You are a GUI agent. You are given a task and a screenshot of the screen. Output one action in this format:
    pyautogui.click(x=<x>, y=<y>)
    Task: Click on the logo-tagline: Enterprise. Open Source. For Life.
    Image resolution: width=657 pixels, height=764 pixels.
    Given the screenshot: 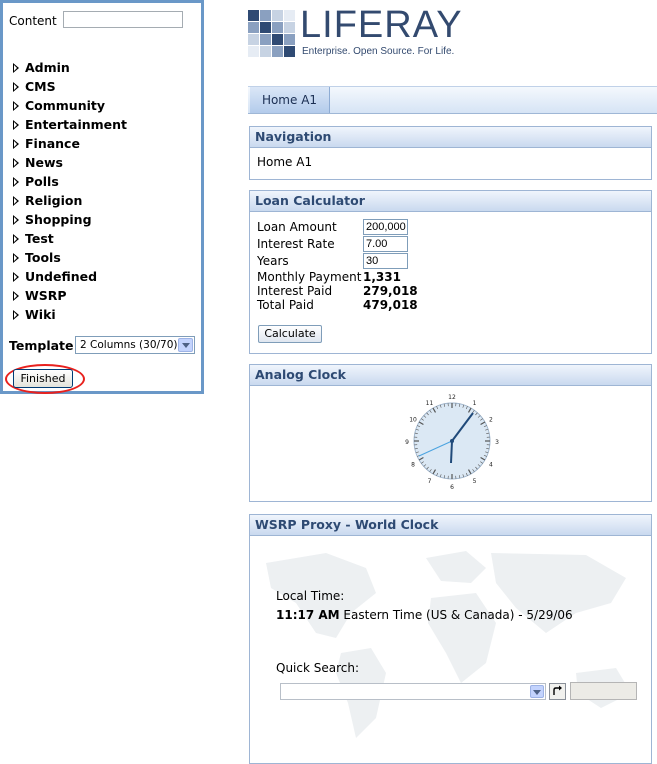 What is the action you would take?
    pyautogui.click(x=378, y=51)
    